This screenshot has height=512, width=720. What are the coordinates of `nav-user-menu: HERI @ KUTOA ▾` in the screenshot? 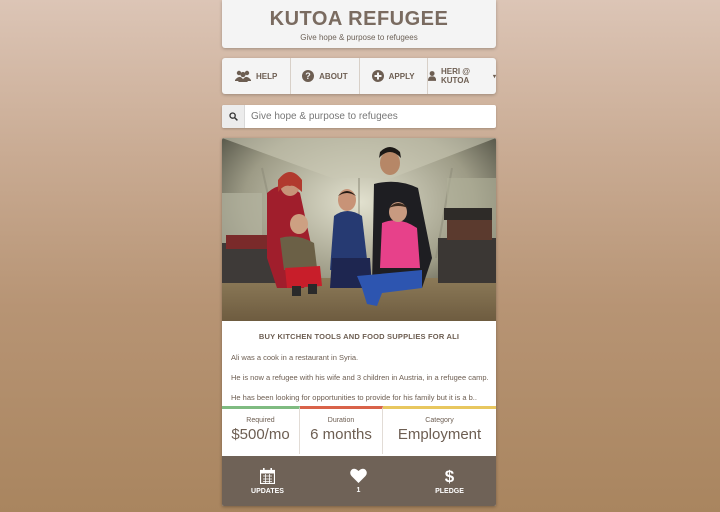 It's located at (461, 76).